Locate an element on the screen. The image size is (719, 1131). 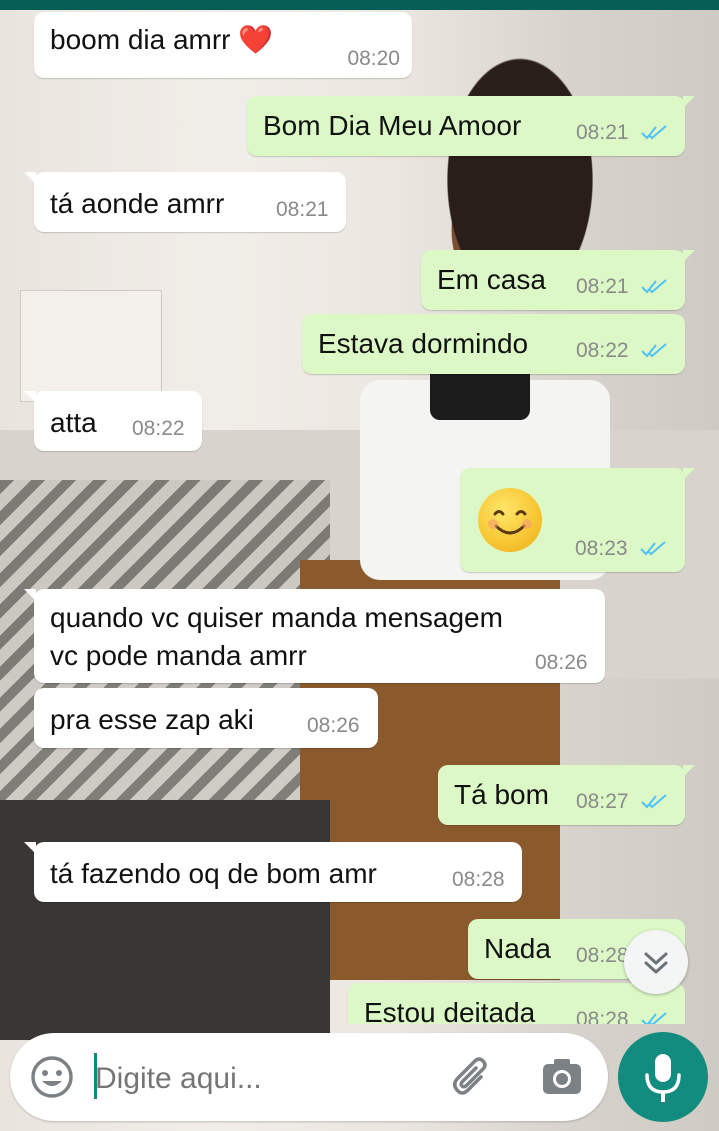
message-input is located at coordinates (260, 1079).